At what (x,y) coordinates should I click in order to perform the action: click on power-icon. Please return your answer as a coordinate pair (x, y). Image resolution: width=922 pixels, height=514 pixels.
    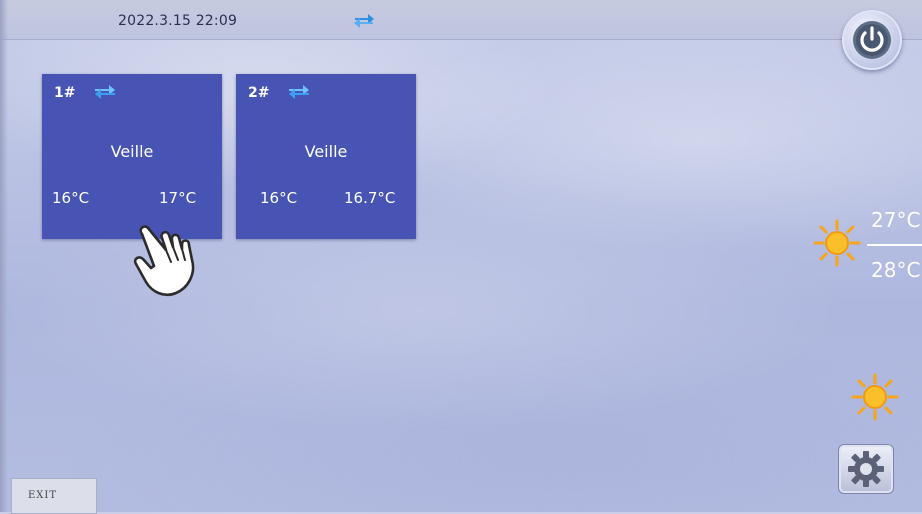
    Looking at the image, I should click on (872, 40).